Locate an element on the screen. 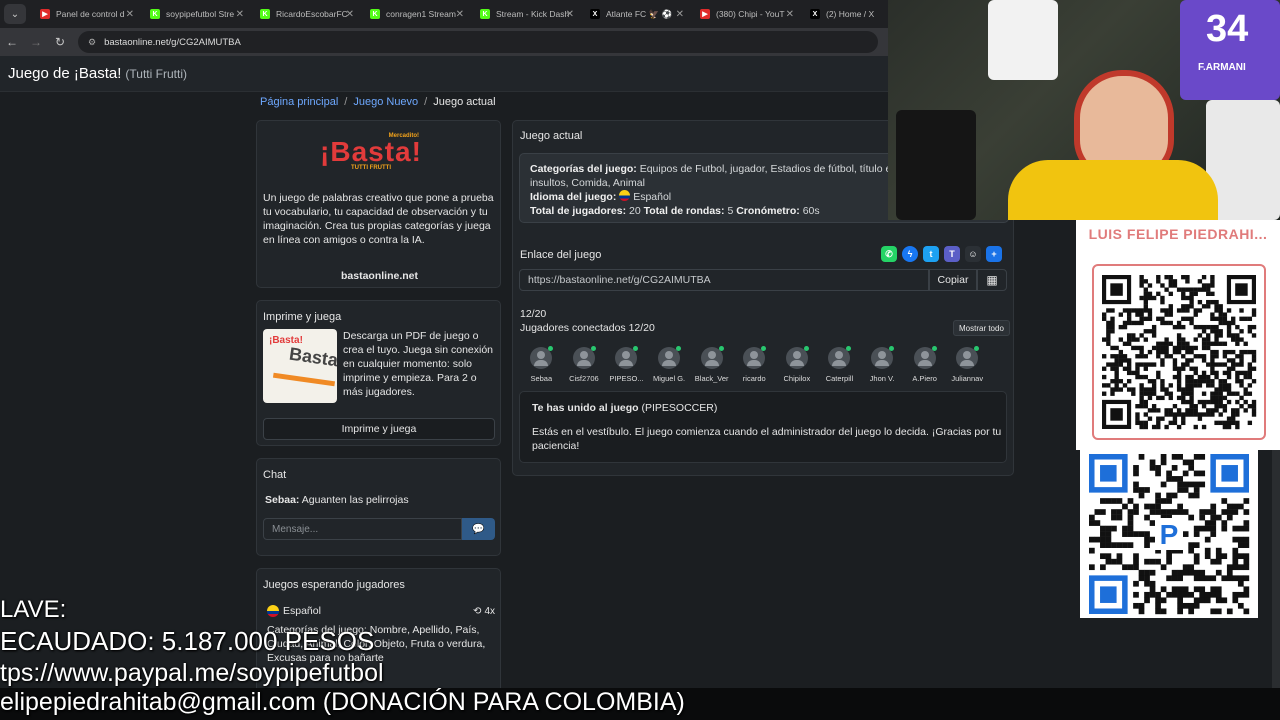 This screenshot has height=720, width=1280. connected-players-label: Jugadores conectados 12/20 is located at coordinates (587, 328).